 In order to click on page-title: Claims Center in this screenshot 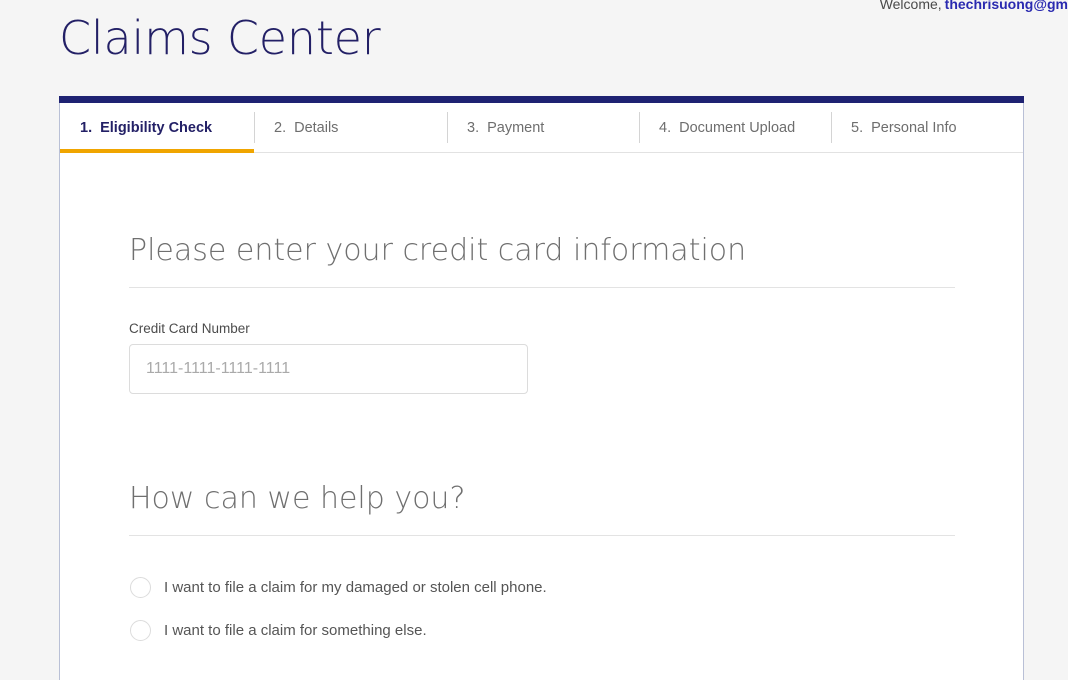, I will do `click(220, 38)`.